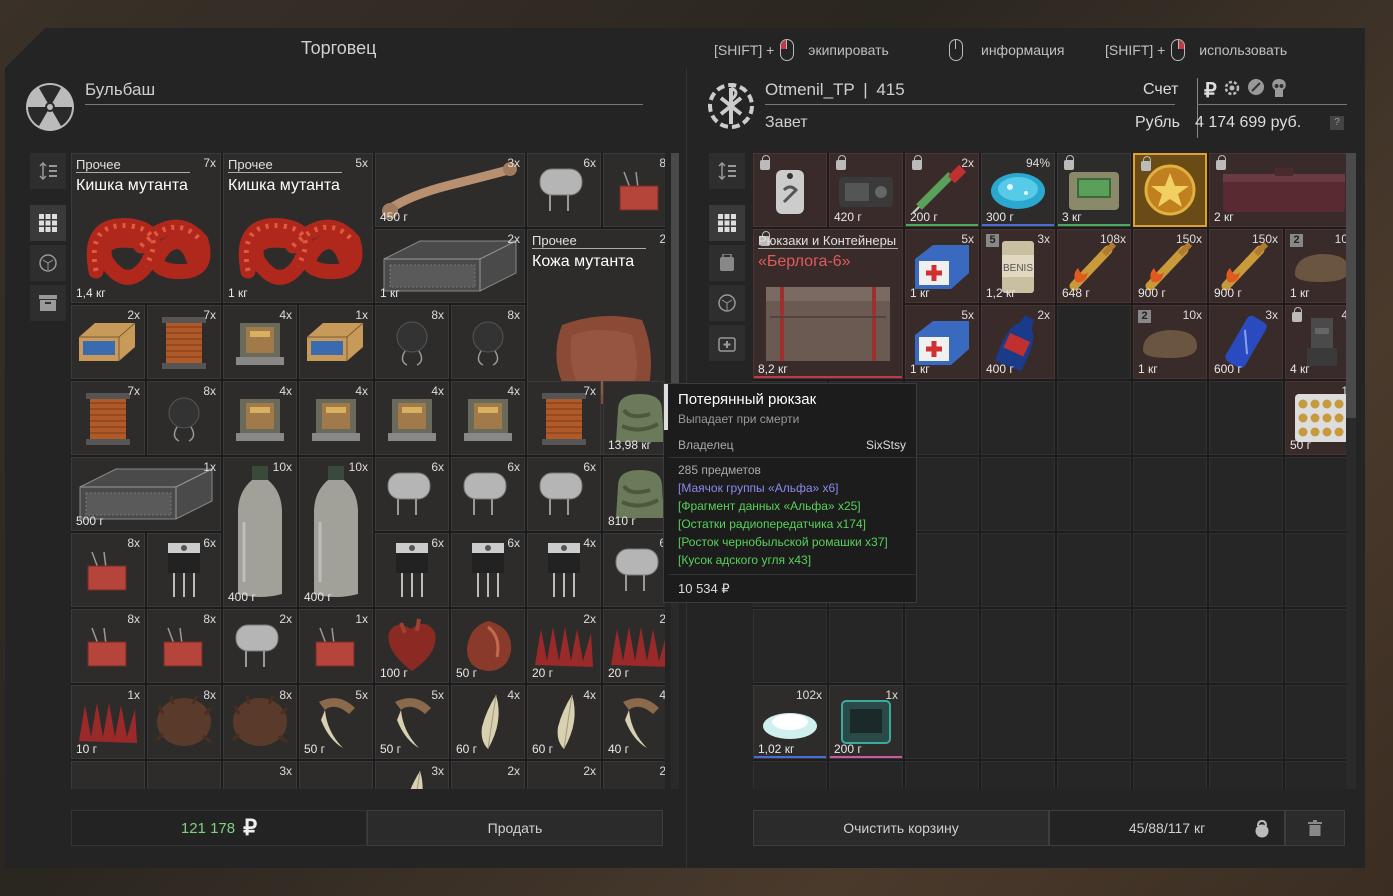  I want to click on inventory-item-organ: 50 г, so click(488, 646).